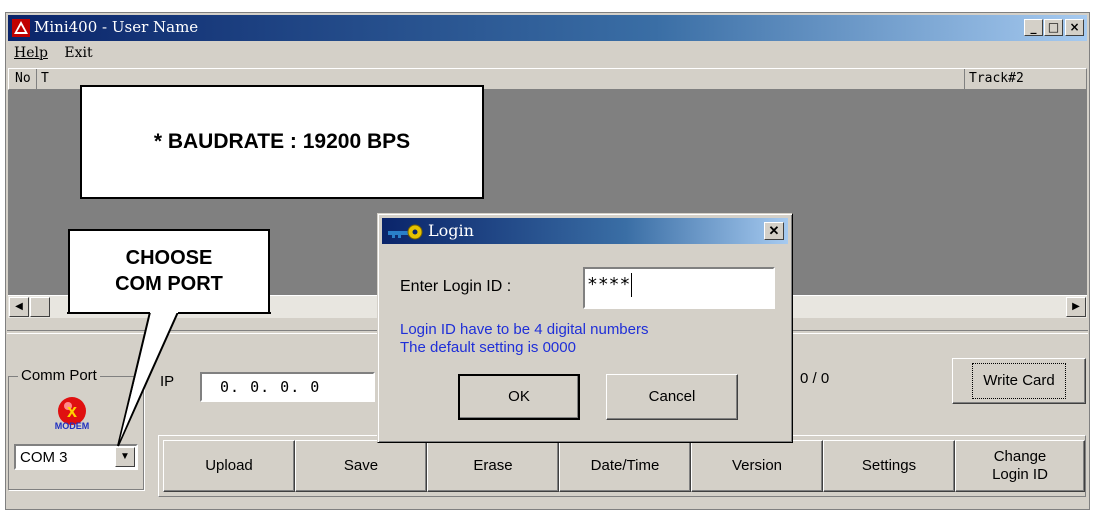 The image size is (1093, 513). Describe the element at coordinates (45, 78) in the screenshot. I see `column-t: T` at that location.